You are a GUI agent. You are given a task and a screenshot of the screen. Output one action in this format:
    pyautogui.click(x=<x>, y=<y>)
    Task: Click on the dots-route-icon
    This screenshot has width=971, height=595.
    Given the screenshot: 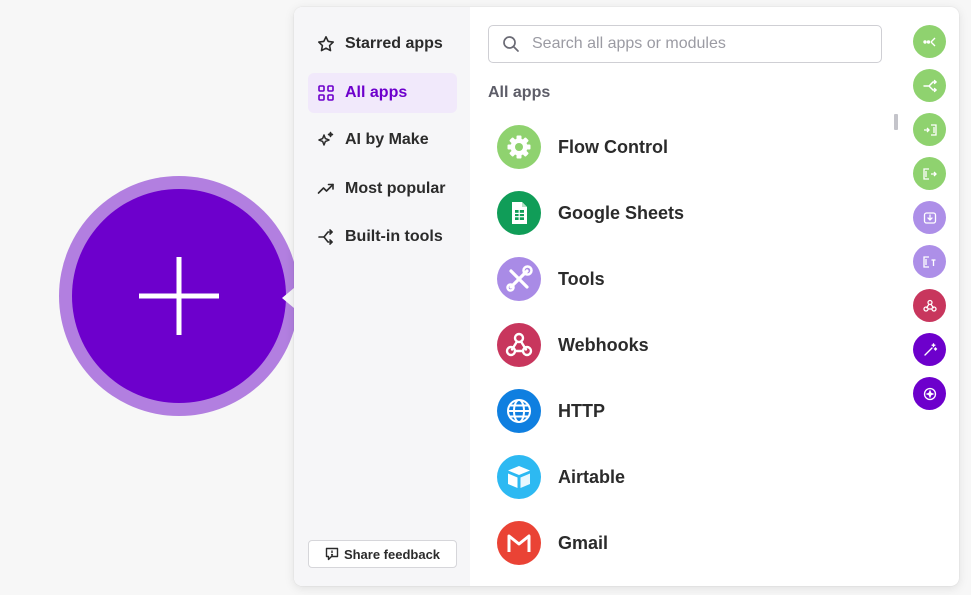 What is the action you would take?
    pyautogui.click(x=928, y=41)
    